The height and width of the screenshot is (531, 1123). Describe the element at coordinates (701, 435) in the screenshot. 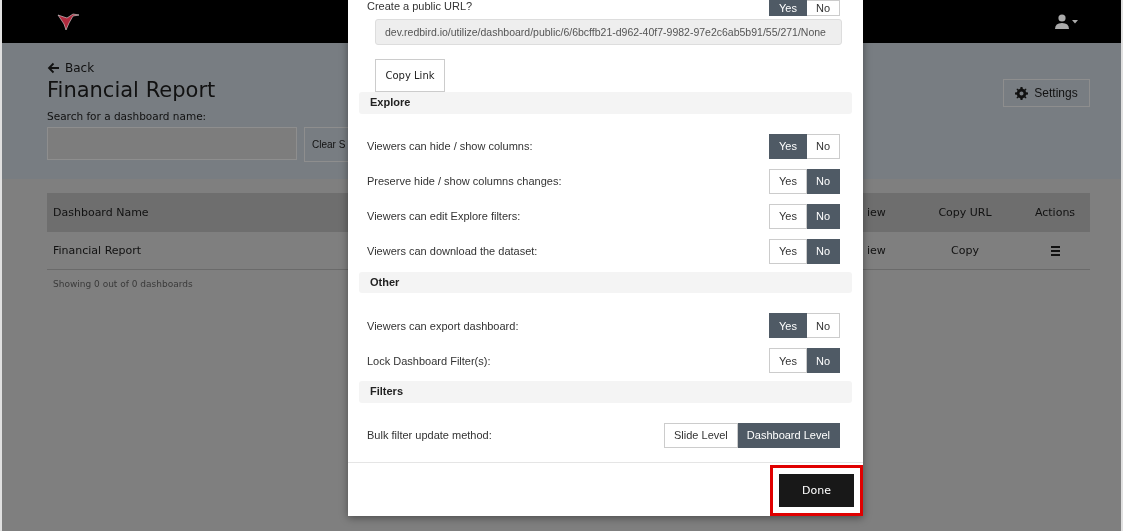

I see `toggle-option: Slide Level` at that location.